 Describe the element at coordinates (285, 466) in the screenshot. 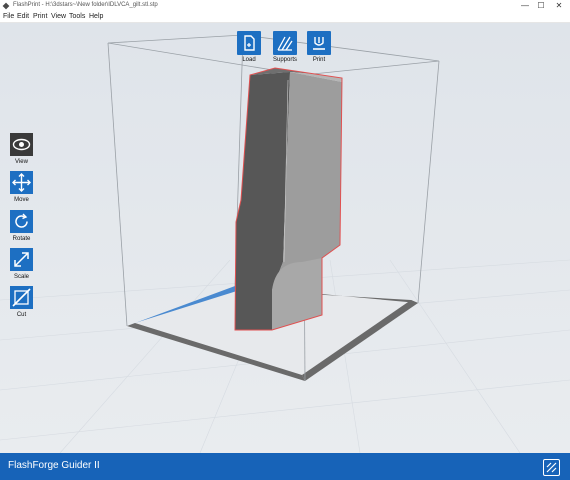

I see `status-bar: FlashForge Guider II` at that location.